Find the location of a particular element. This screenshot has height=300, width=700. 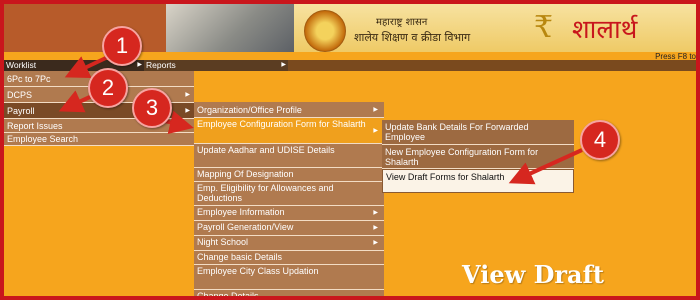

payroll-item-employee-information: Employee Information ▶ is located at coordinates (289, 213).